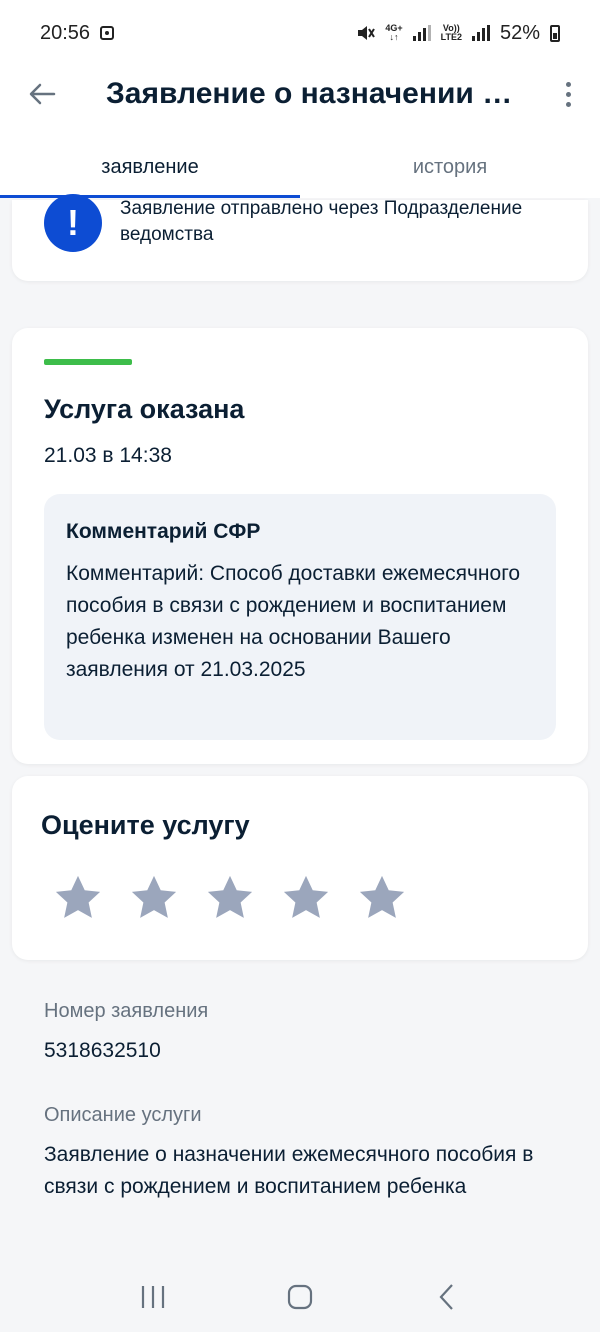 This screenshot has height=1332, width=600. I want to click on recent-apps-icon, so click(153, 1297).